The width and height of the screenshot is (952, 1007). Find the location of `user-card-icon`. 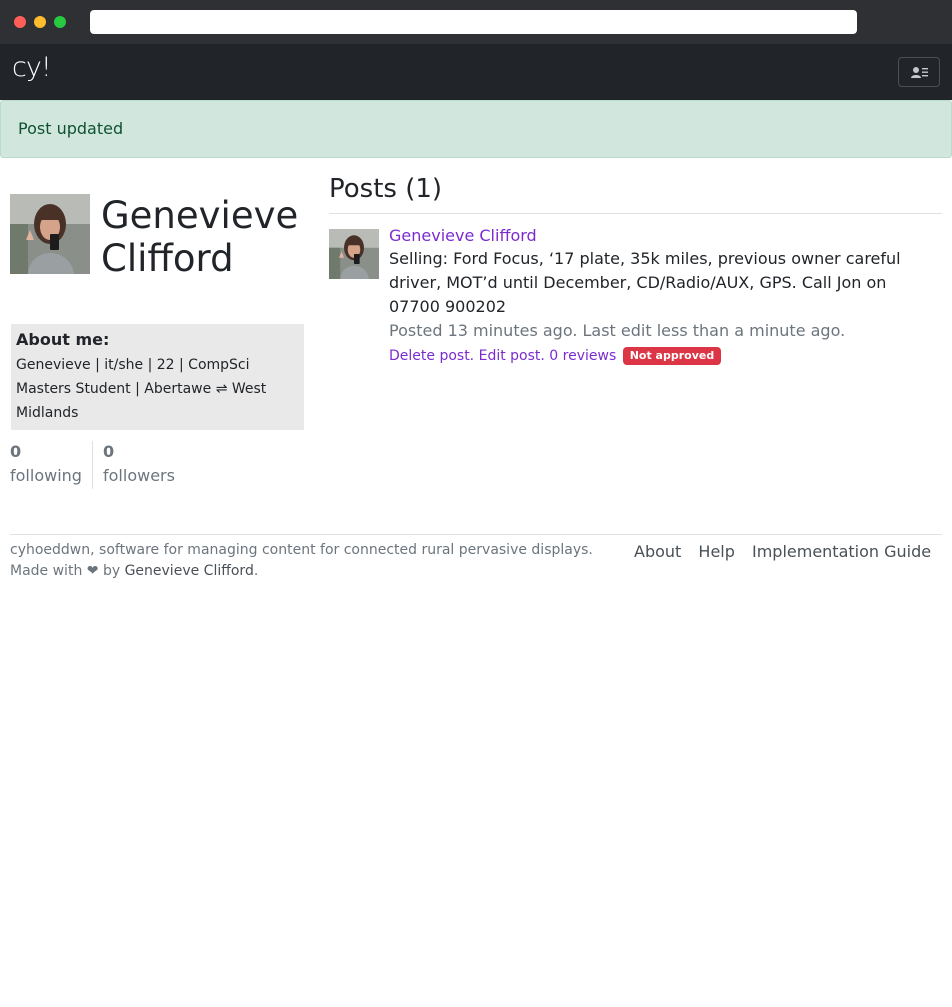

user-card-icon is located at coordinates (919, 72).